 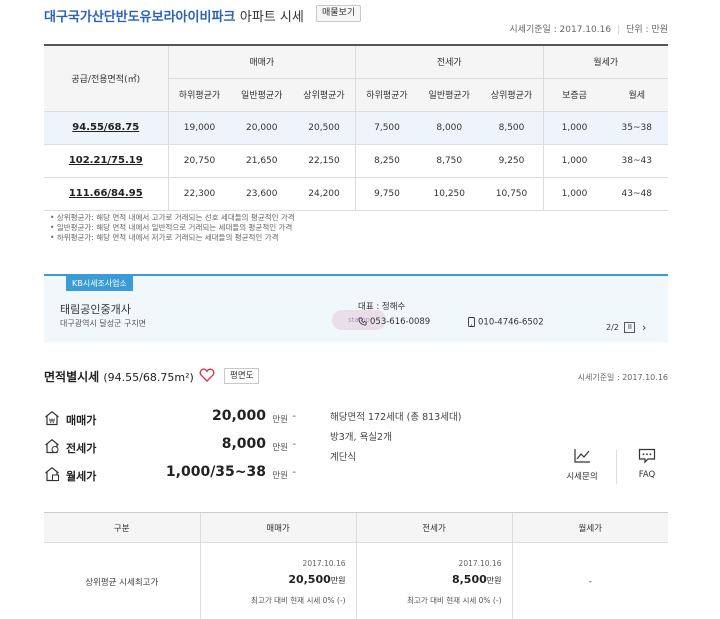 I want to click on monthly-value: 1,000/35~38, so click(x=215, y=472).